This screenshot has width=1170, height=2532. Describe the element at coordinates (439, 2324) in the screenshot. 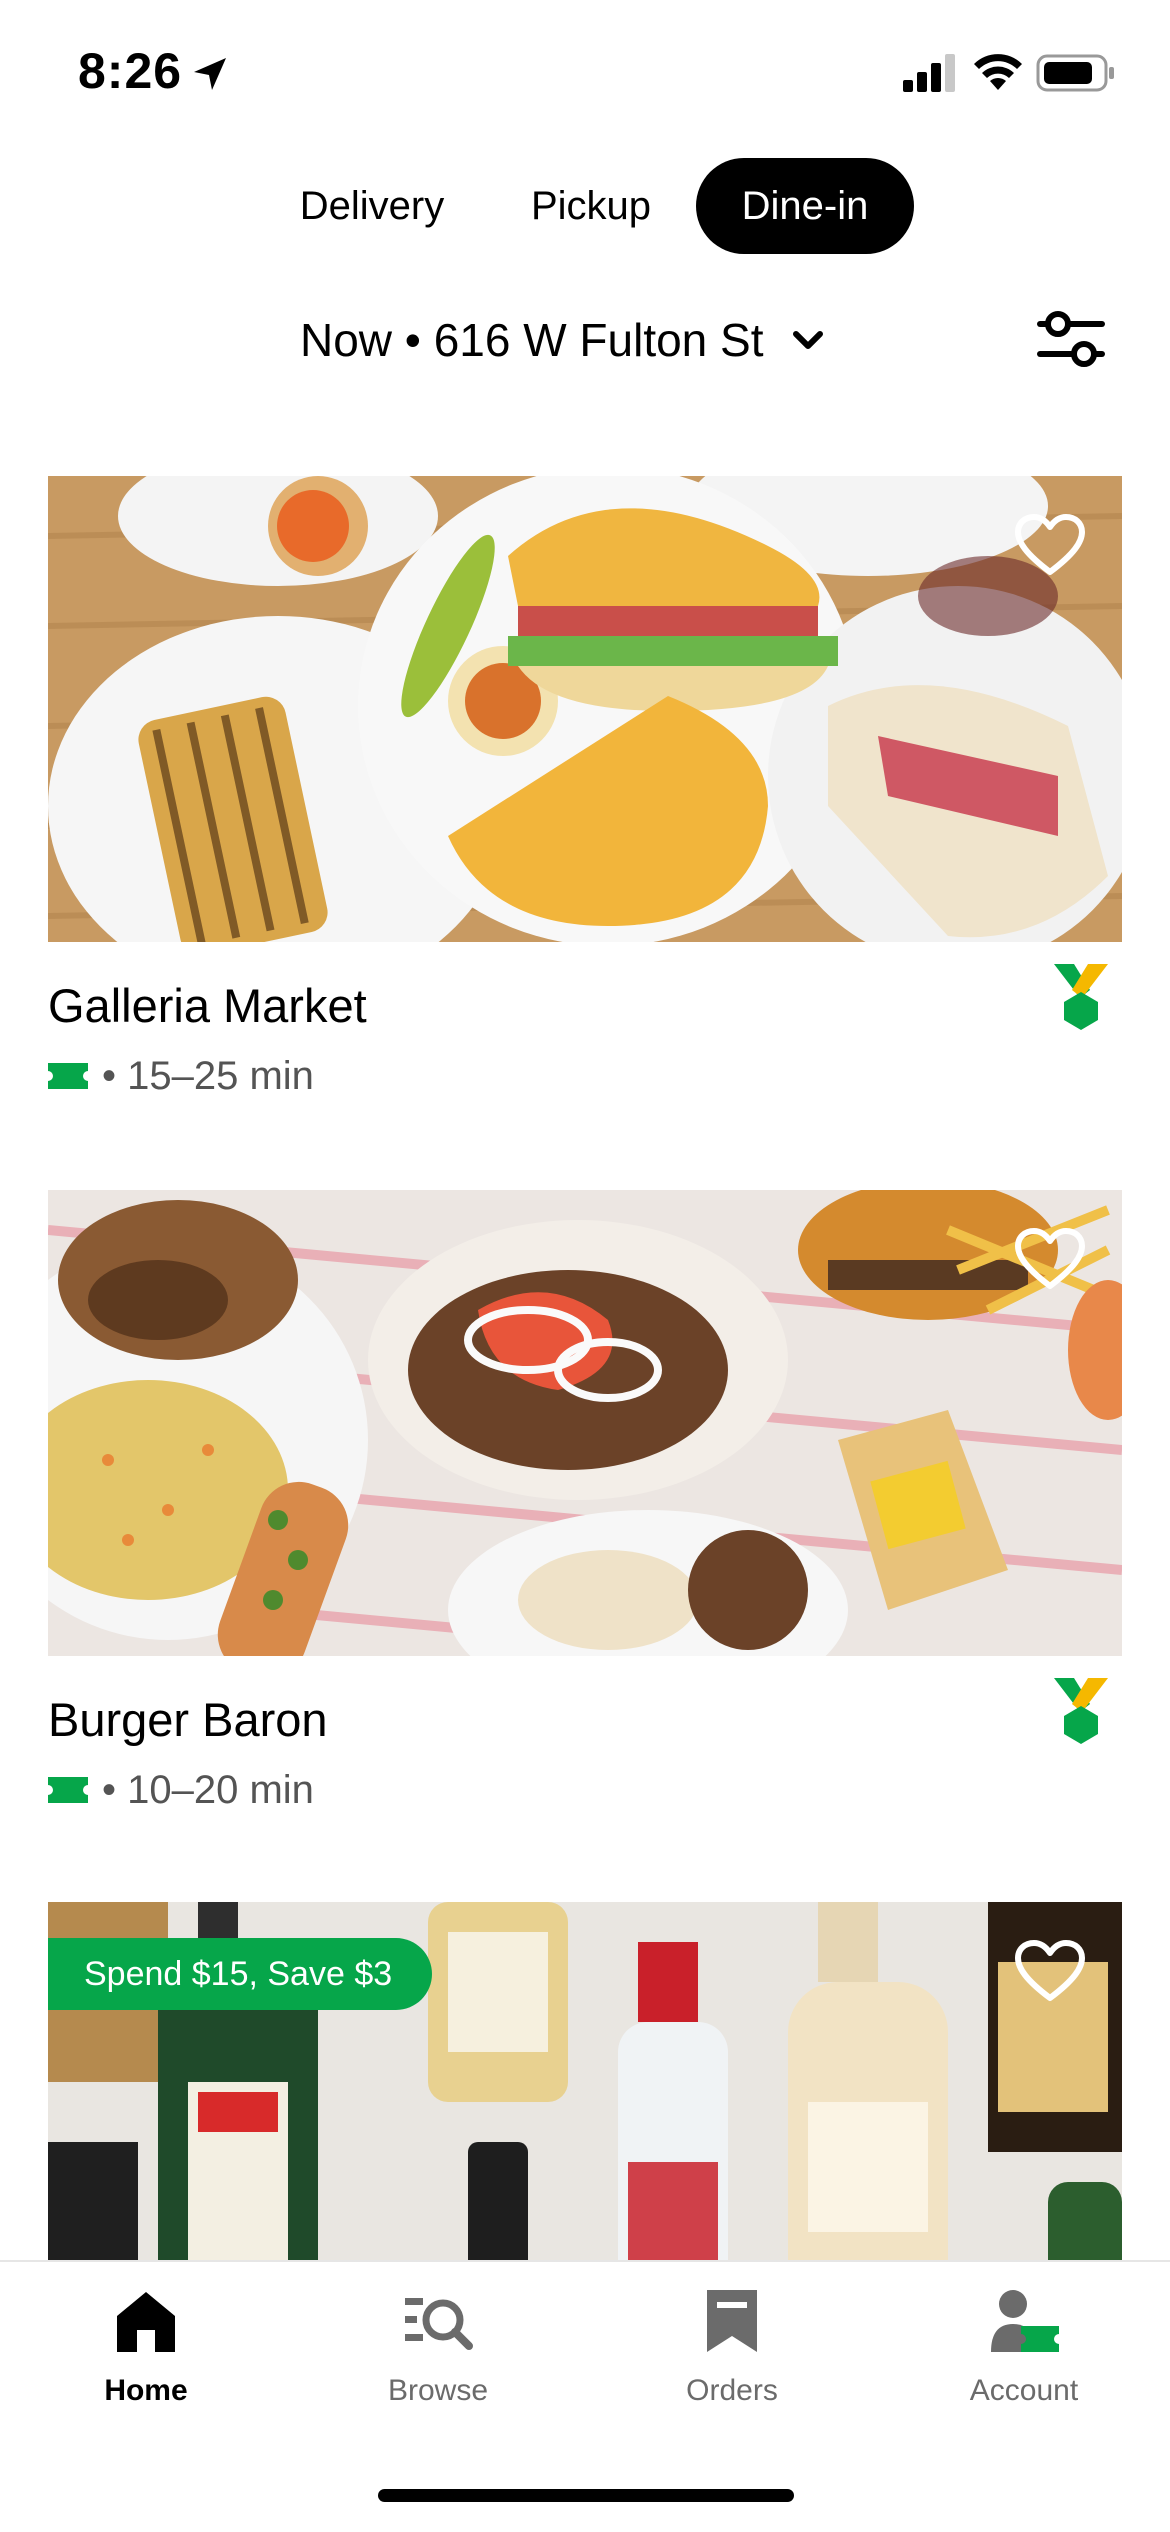

I see `browse-icon` at that location.